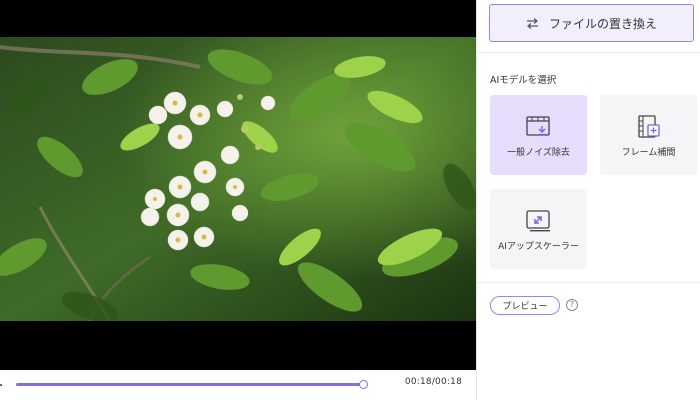  Describe the element at coordinates (538, 221) in the screenshot. I see `upscale-icon` at that location.